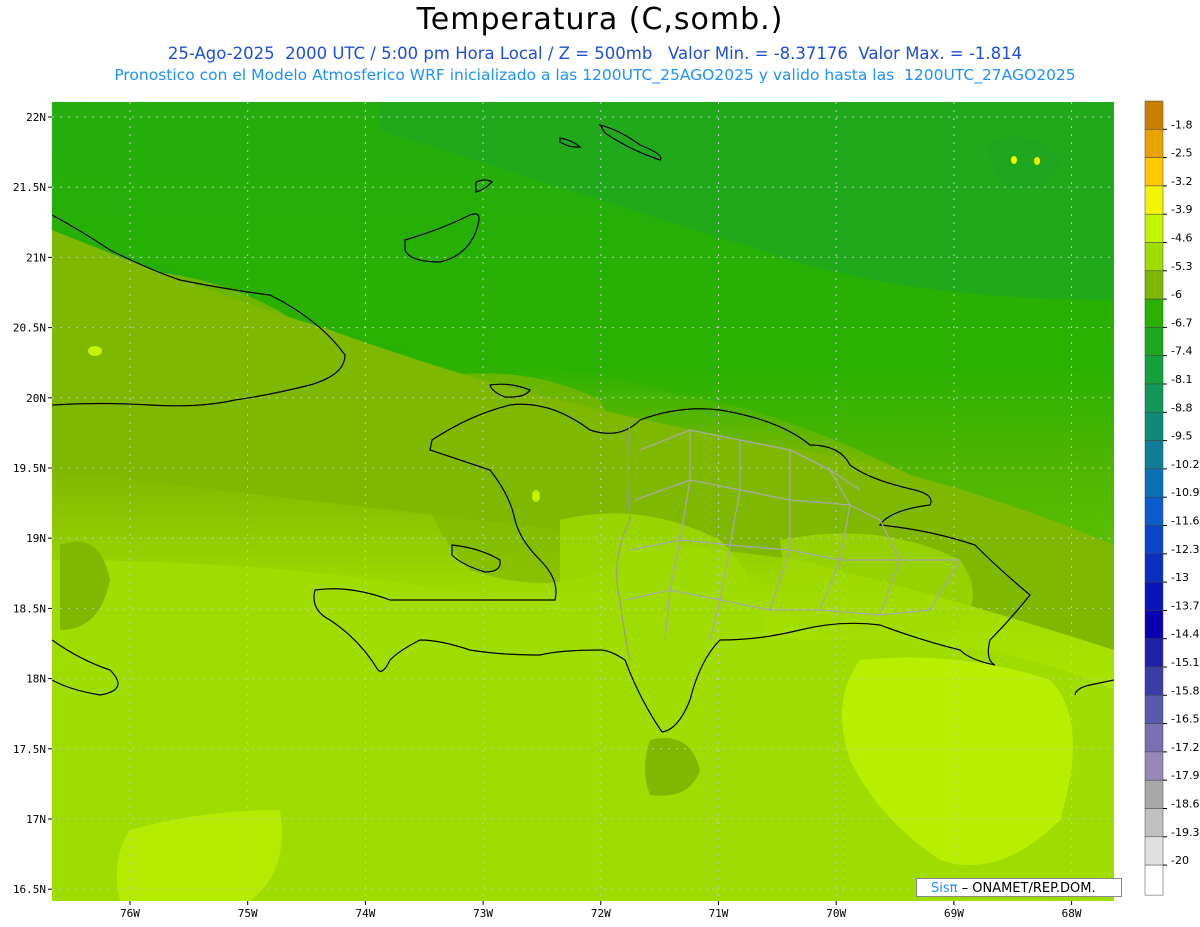 Image resolution: width=1200 pixels, height=927 pixels. What do you see at coordinates (1185, 521) in the screenshot?
I see `colorbar-label: -11.6` at bounding box center [1185, 521].